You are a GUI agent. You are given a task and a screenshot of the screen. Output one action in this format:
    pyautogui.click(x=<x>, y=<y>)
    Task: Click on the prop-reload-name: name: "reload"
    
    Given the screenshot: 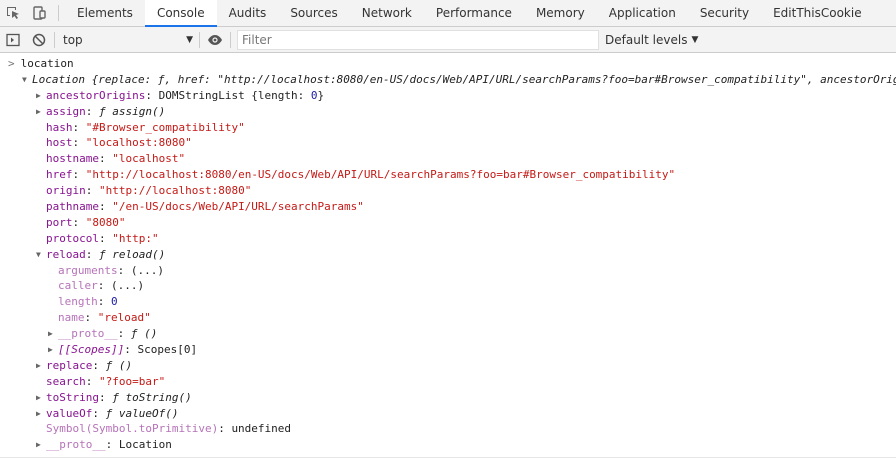 What is the action you would take?
    pyautogui.click(x=104, y=318)
    